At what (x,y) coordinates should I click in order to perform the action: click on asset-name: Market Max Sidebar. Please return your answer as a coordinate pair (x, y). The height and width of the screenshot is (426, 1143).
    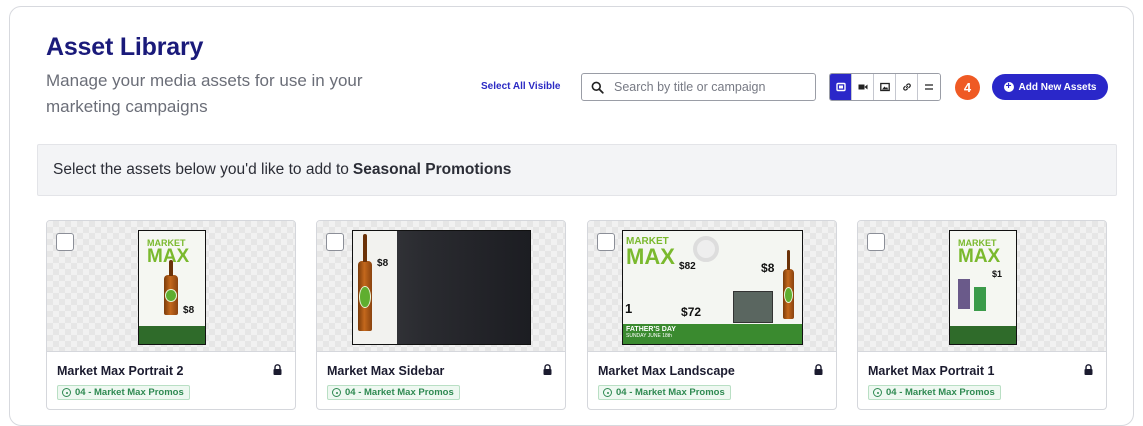
    Looking at the image, I should click on (386, 371).